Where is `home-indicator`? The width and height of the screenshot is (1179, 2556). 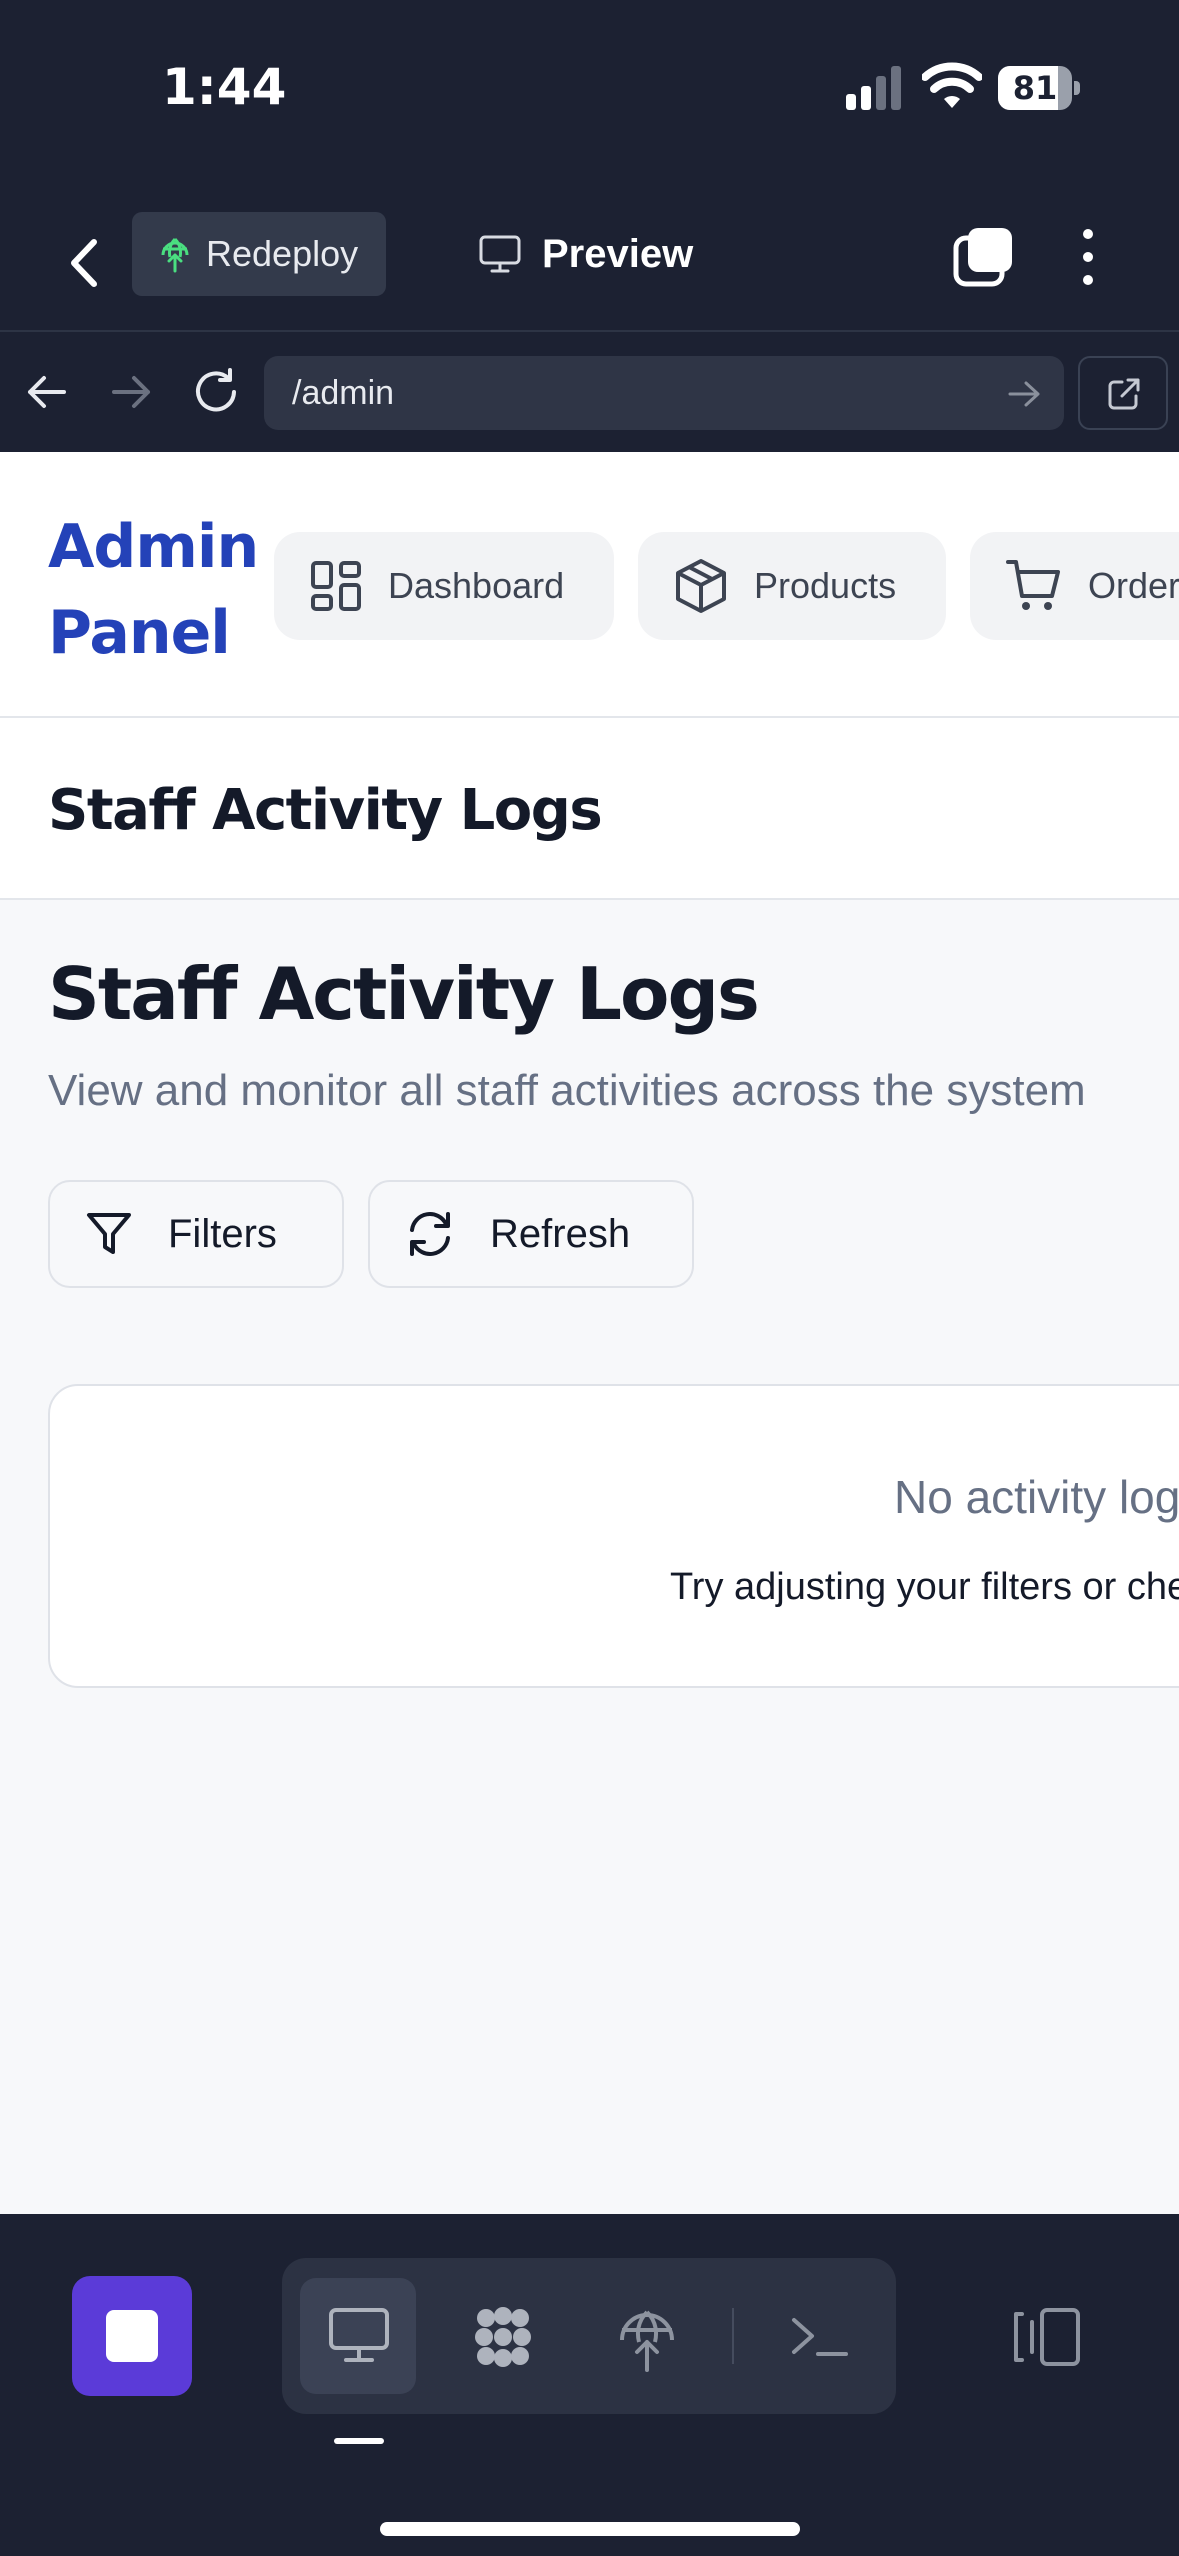
home-indicator is located at coordinates (590, 2529).